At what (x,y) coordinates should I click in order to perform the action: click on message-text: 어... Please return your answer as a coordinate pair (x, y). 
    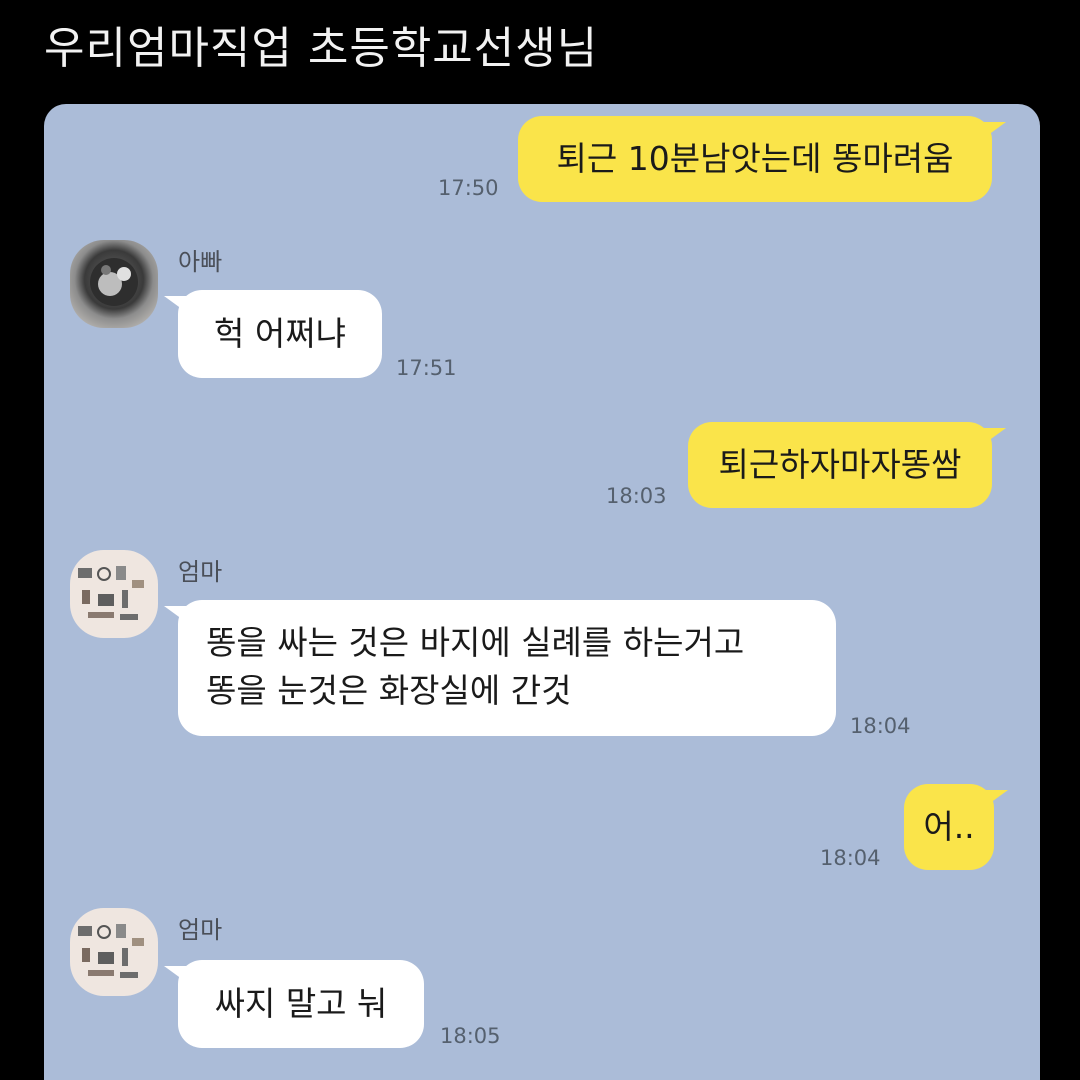
    Looking at the image, I should click on (949, 826).